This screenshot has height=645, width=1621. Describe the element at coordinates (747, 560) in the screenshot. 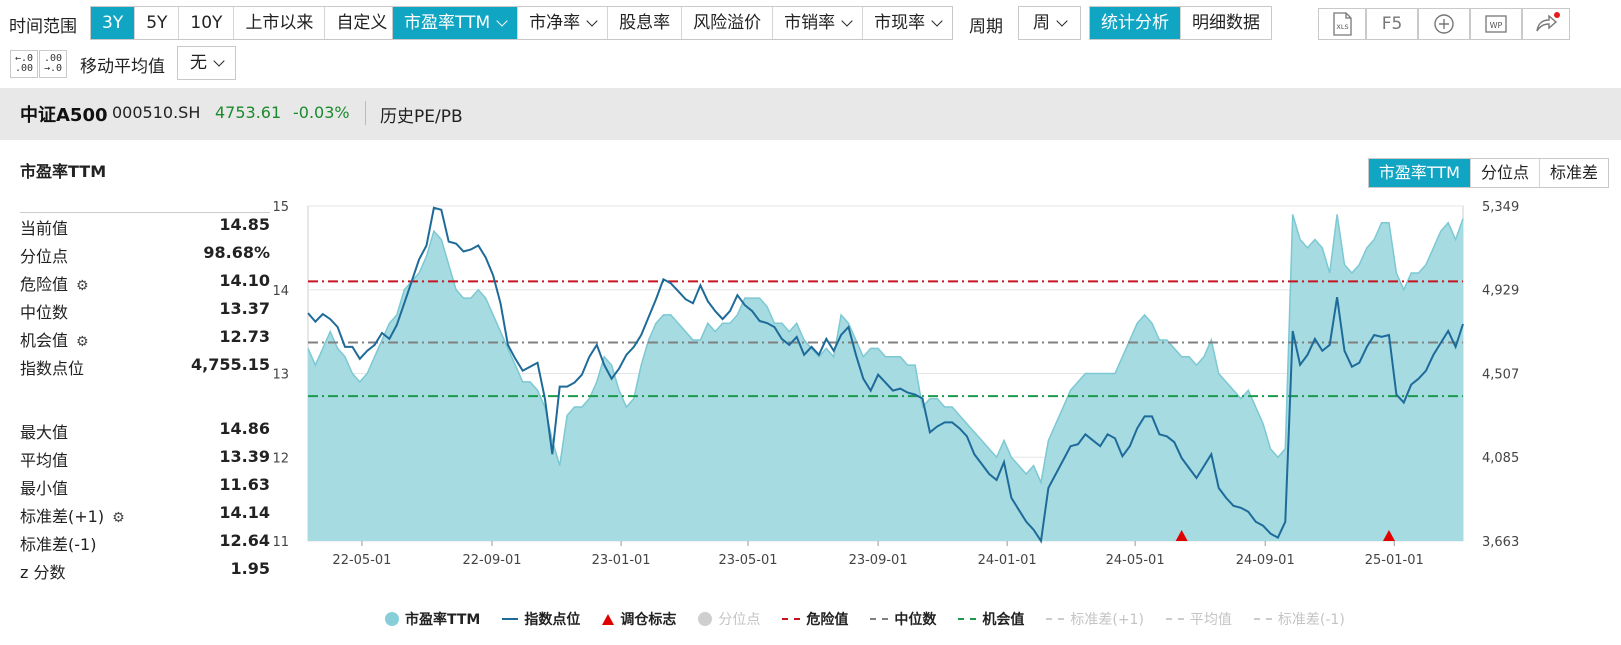

I see `x-tick-label: 23-05-01` at that location.